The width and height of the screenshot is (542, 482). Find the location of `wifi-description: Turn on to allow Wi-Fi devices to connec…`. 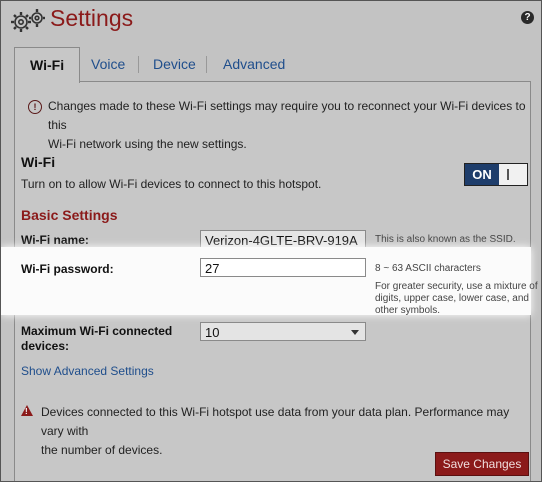

wifi-description: Turn on to allow Wi-Fi devices to connec… is located at coordinates (171, 184).